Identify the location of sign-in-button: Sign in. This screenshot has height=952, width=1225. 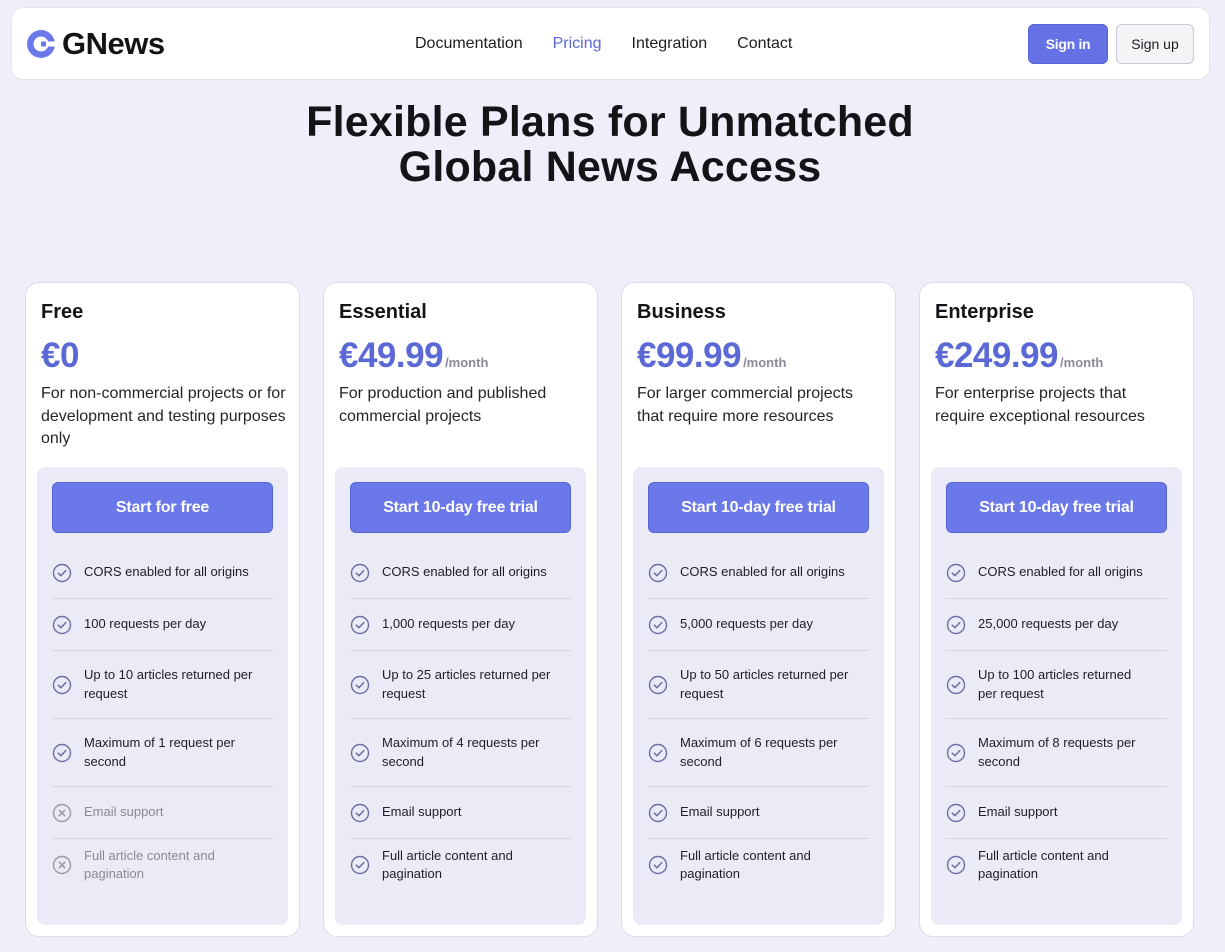
(1068, 44).